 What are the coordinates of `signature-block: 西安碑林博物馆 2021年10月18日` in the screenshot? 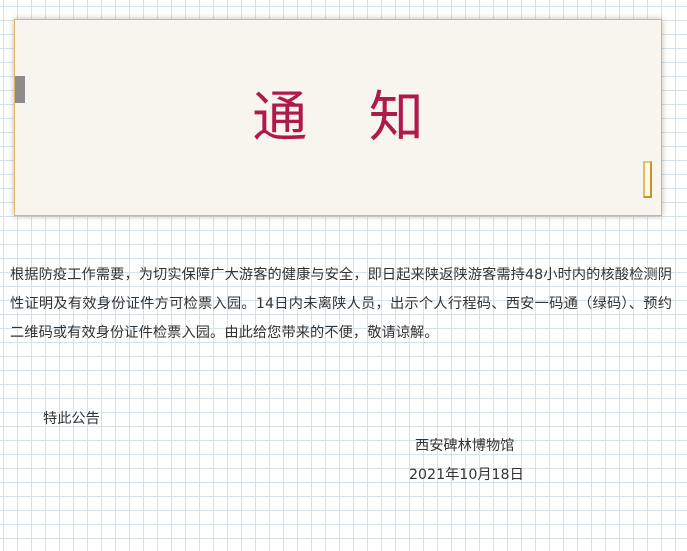 It's located at (479, 461).